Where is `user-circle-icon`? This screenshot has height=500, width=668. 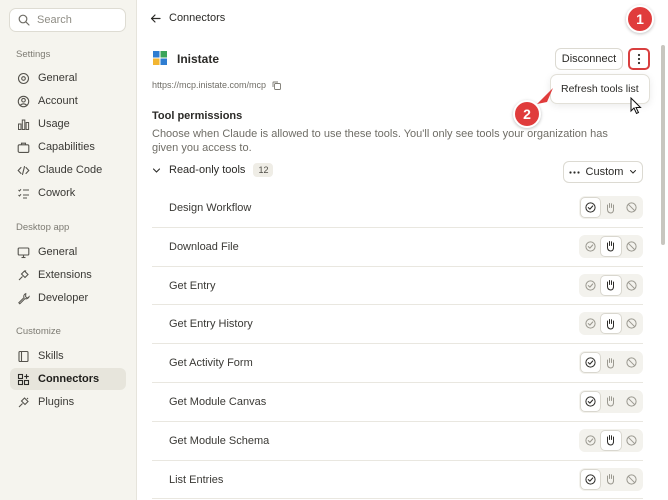
user-circle-icon is located at coordinates (23, 101).